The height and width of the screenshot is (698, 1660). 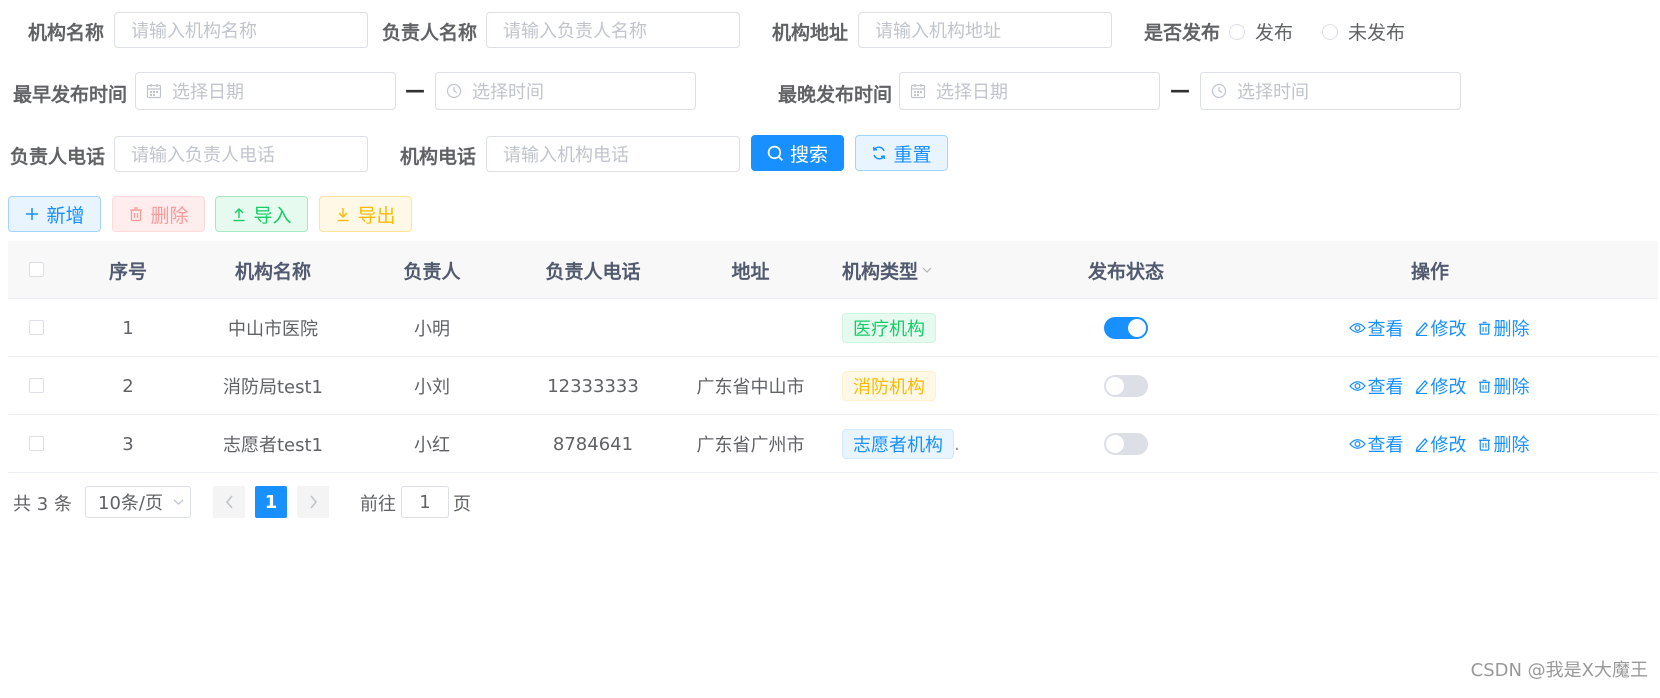 What do you see at coordinates (750, 445) in the screenshot?
I see `cell-address: 广东省广州市` at bounding box center [750, 445].